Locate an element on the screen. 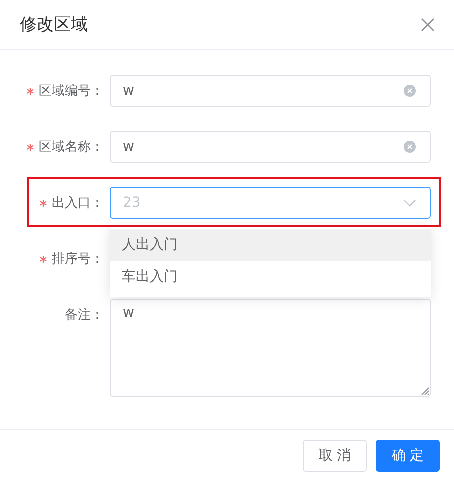 Image resolution: width=454 pixels, height=478 pixels. field-label: 区域编号： is located at coordinates (71, 91).